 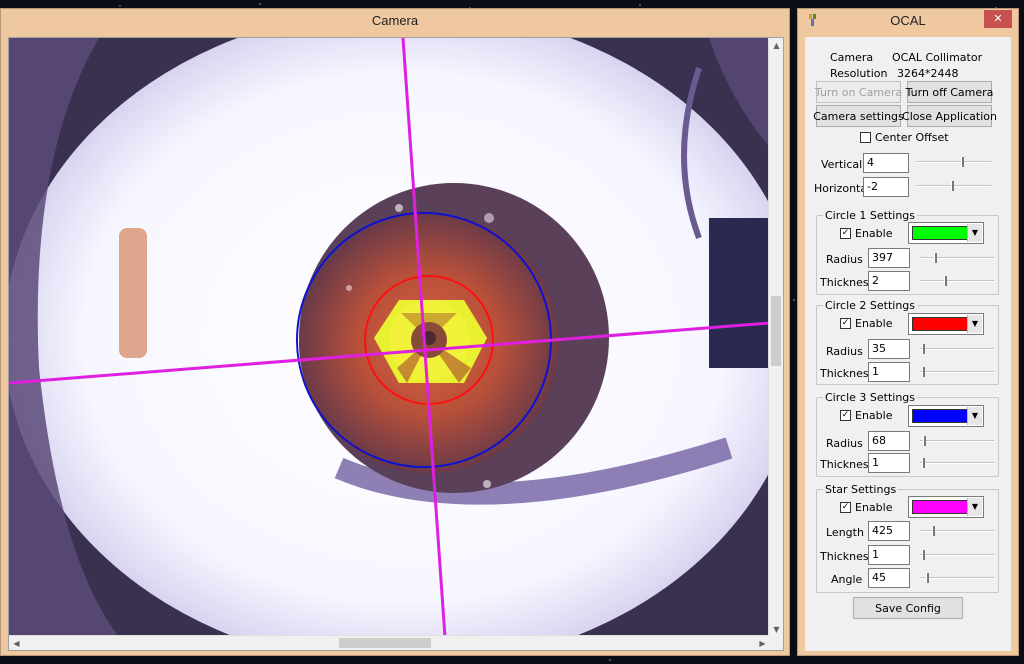 What do you see at coordinates (861, 489) in the screenshot?
I see `star-settings-title: Star Settings` at bounding box center [861, 489].